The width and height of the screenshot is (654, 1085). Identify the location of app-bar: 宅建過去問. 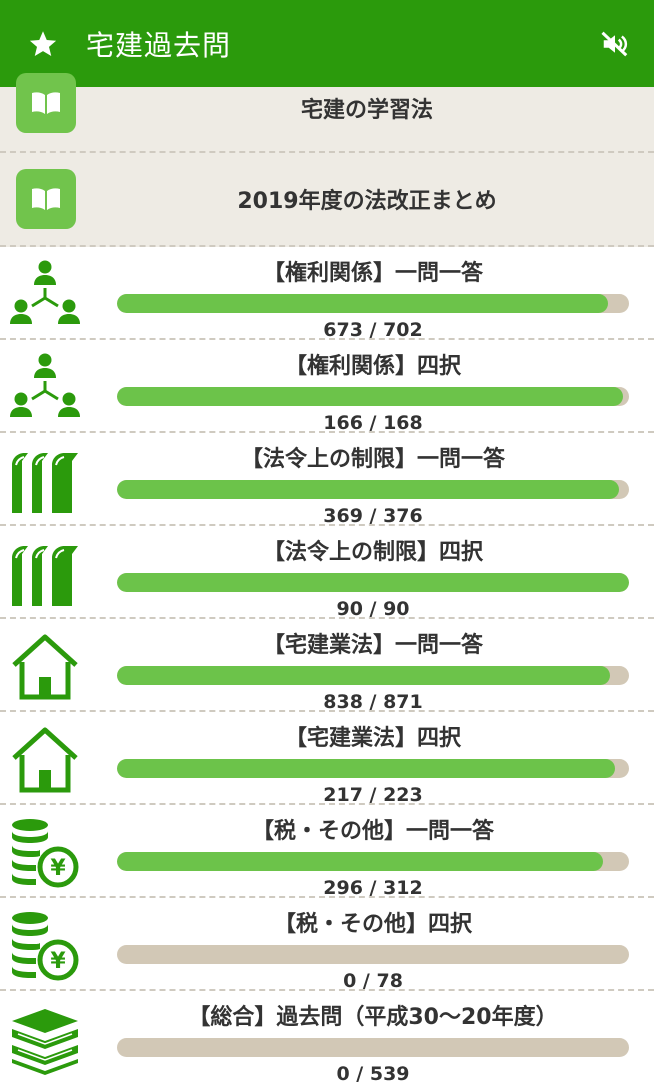
(327, 43).